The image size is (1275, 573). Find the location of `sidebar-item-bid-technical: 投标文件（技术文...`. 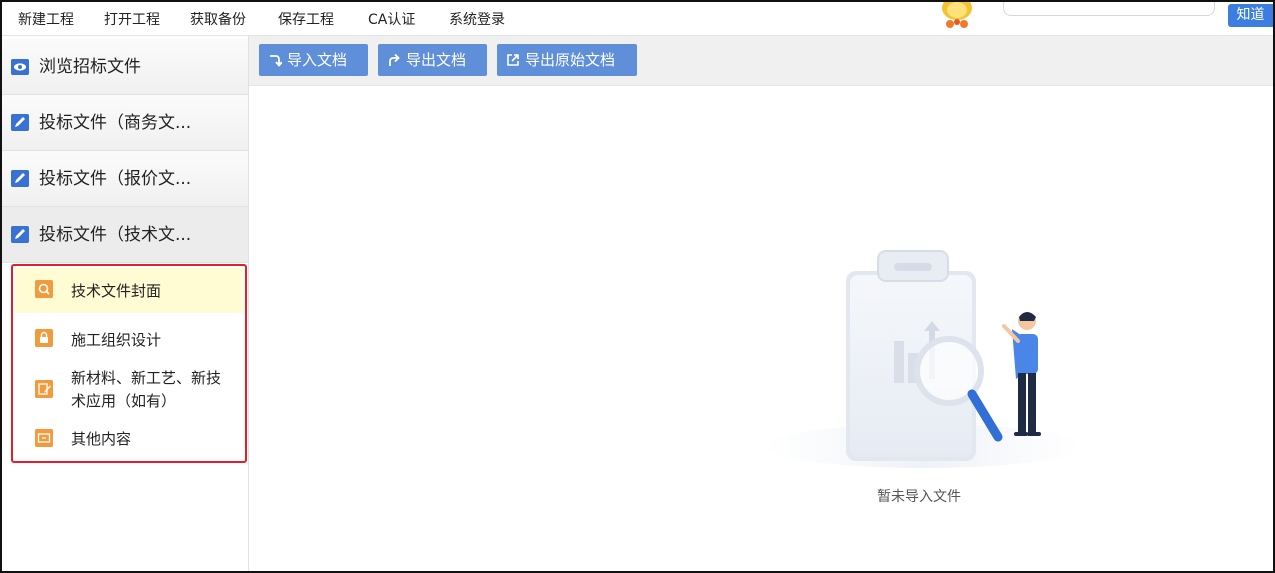

sidebar-item-bid-technical: 投标文件（技术文... is located at coordinates (125, 235).